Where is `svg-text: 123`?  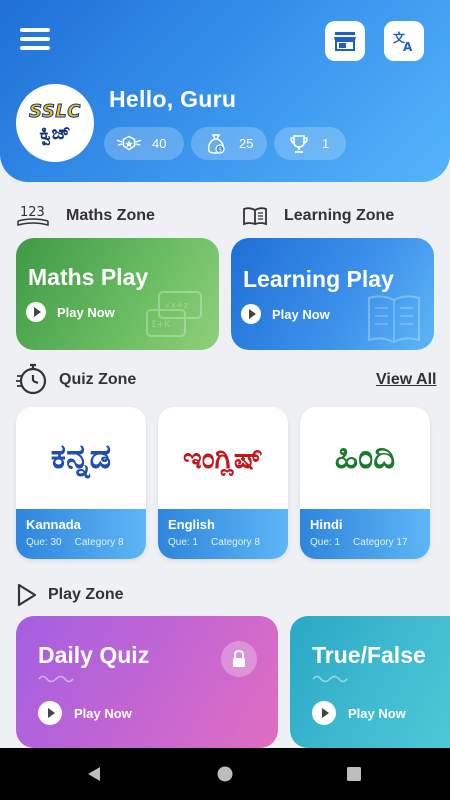
svg-text: 123 is located at coordinates (32, 212).